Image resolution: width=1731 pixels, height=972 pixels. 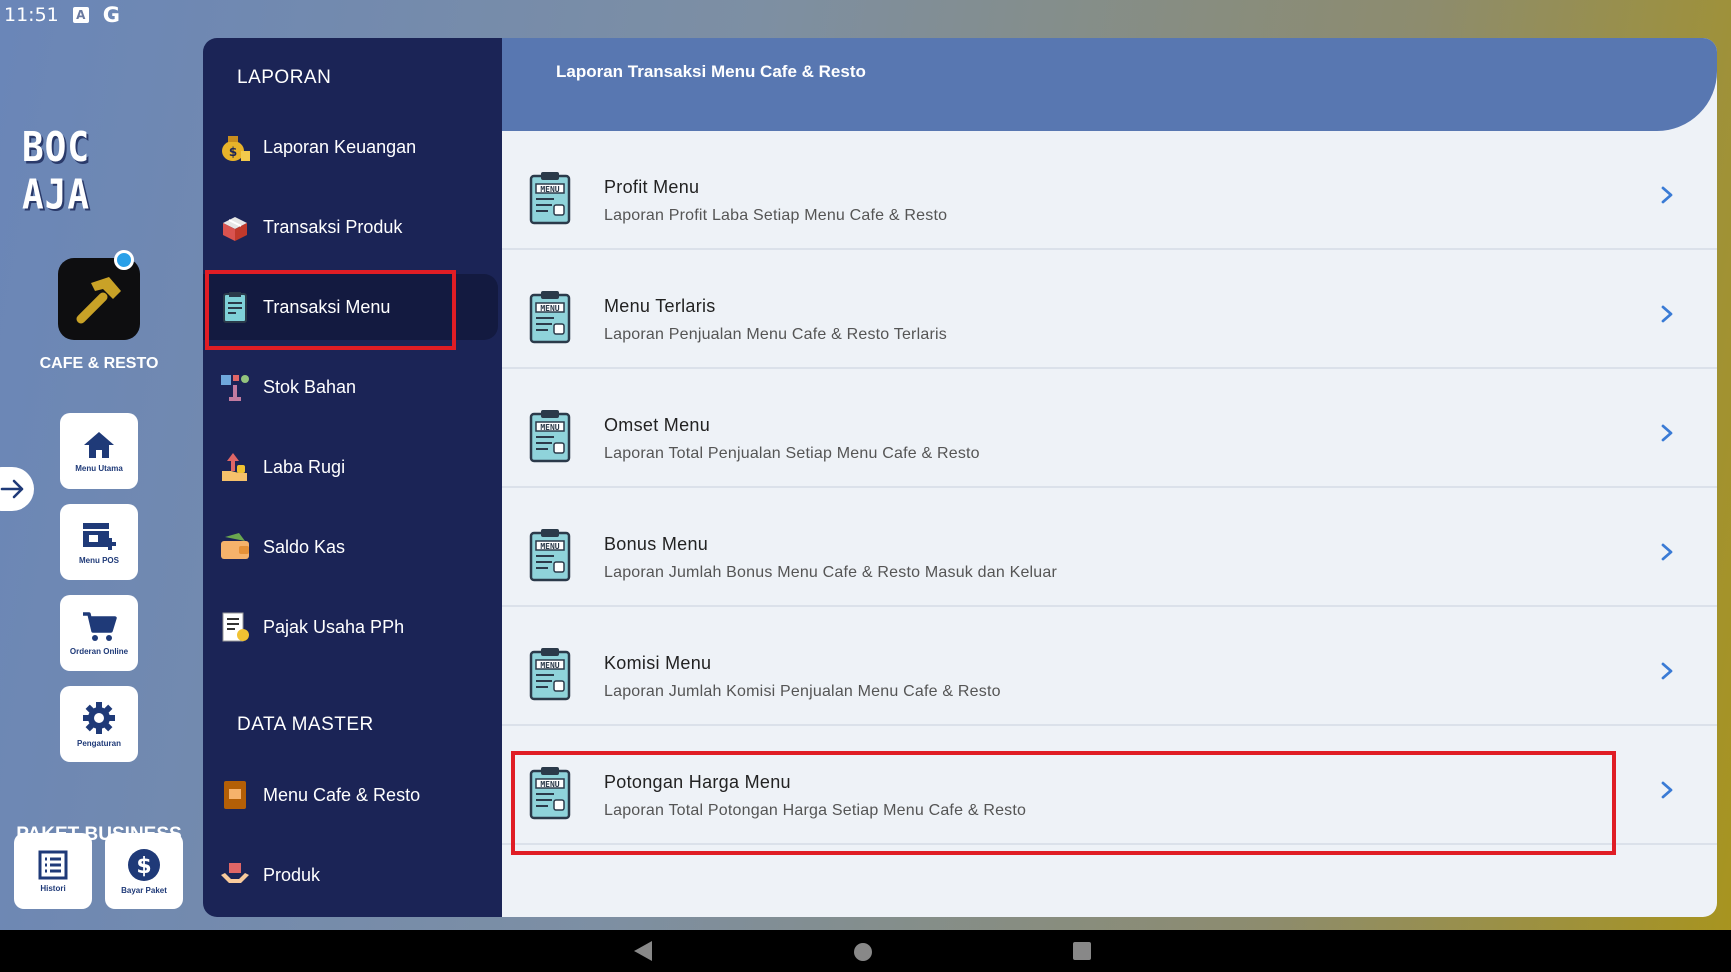 I want to click on box-icon, so click(x=235, y=227).